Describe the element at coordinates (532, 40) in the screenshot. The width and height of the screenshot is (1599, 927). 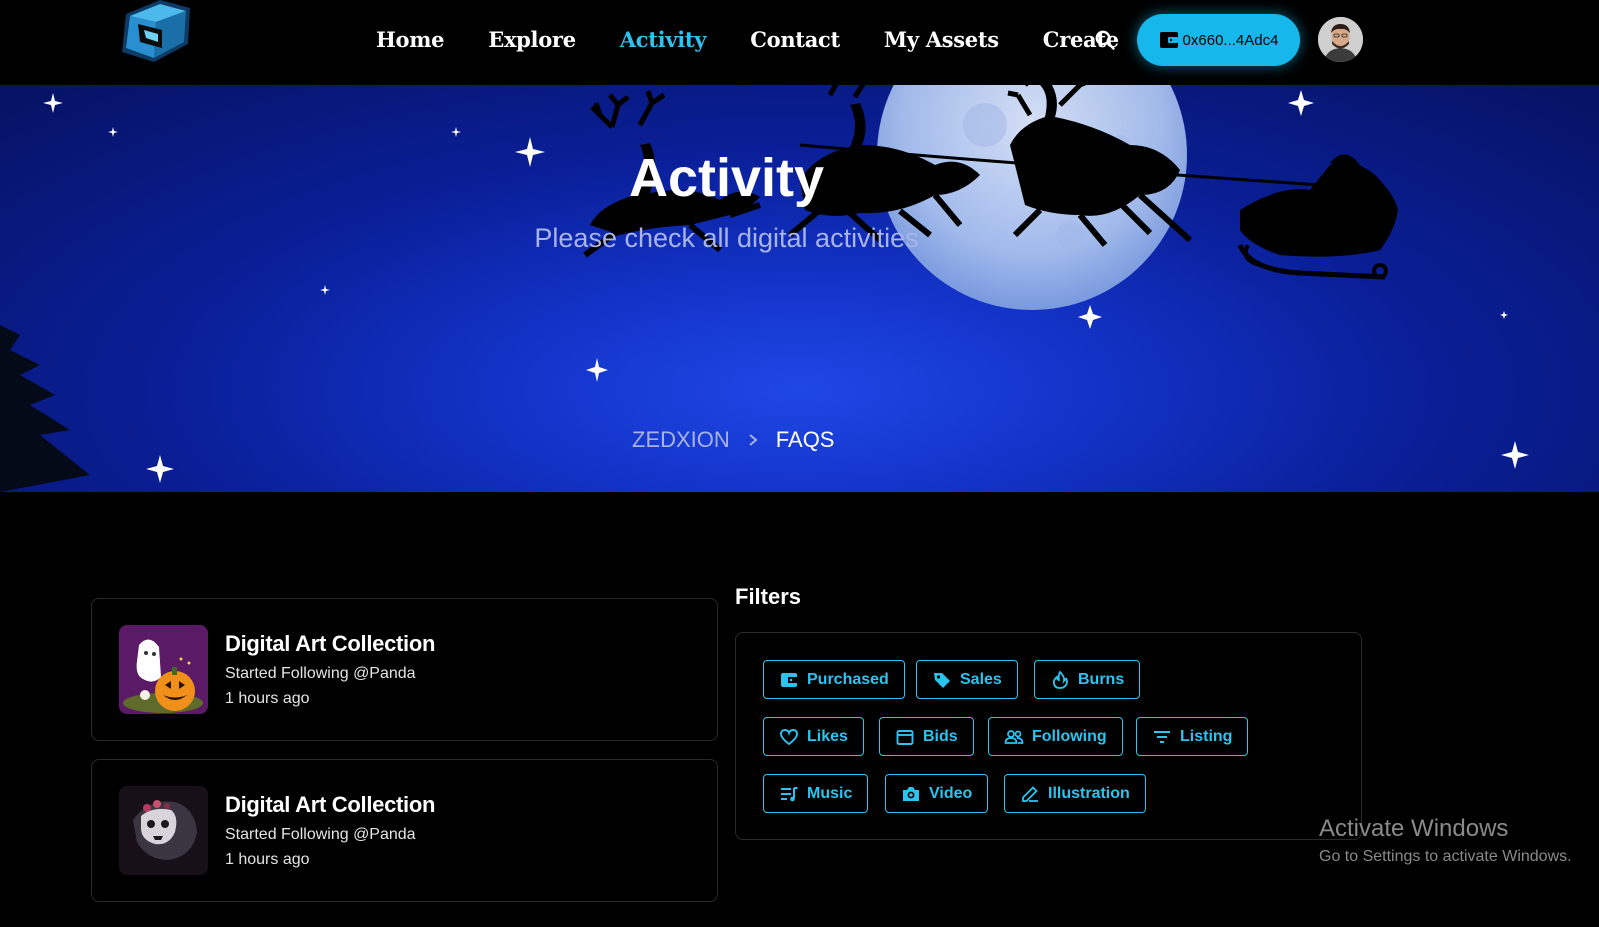
I see `nav-explore: Explore` at that location.